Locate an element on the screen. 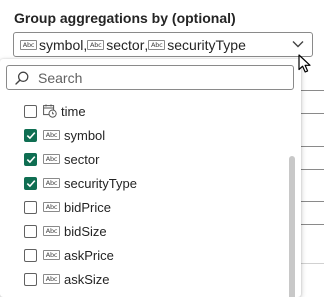 The height and width of the screenshot is (297, 324). calendar-clock-icon is located at coordinates (50, 111).